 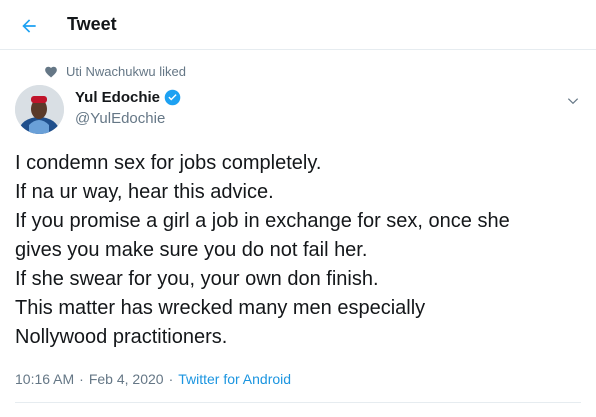 I want to click on back-button, so click(x=29, y=26).